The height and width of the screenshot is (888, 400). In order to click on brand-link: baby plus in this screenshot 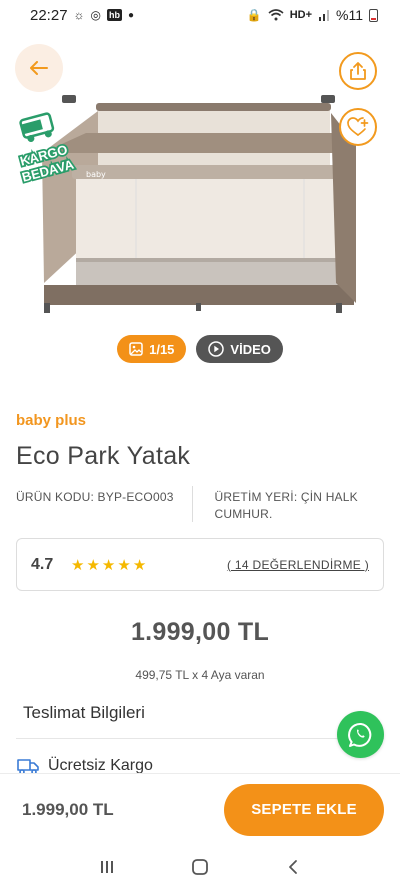, I will do `click(51, 420)`.